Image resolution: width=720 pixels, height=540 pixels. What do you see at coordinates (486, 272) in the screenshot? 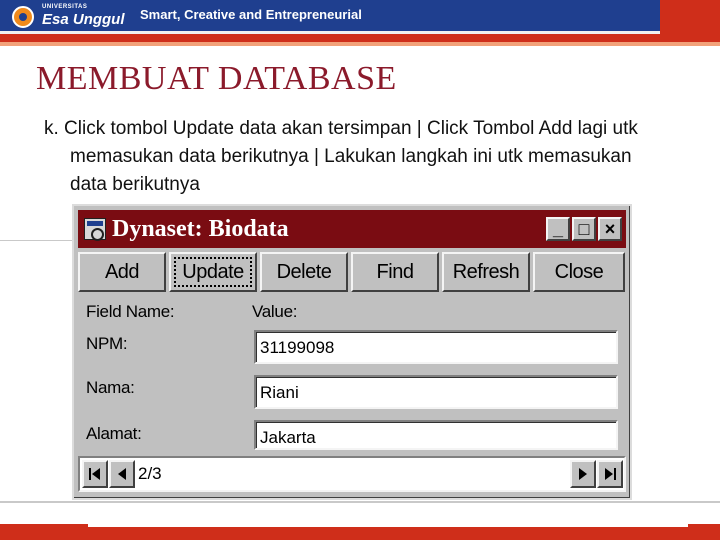
I see `refresh-button: Refresh` at bounding box center [486, 272].